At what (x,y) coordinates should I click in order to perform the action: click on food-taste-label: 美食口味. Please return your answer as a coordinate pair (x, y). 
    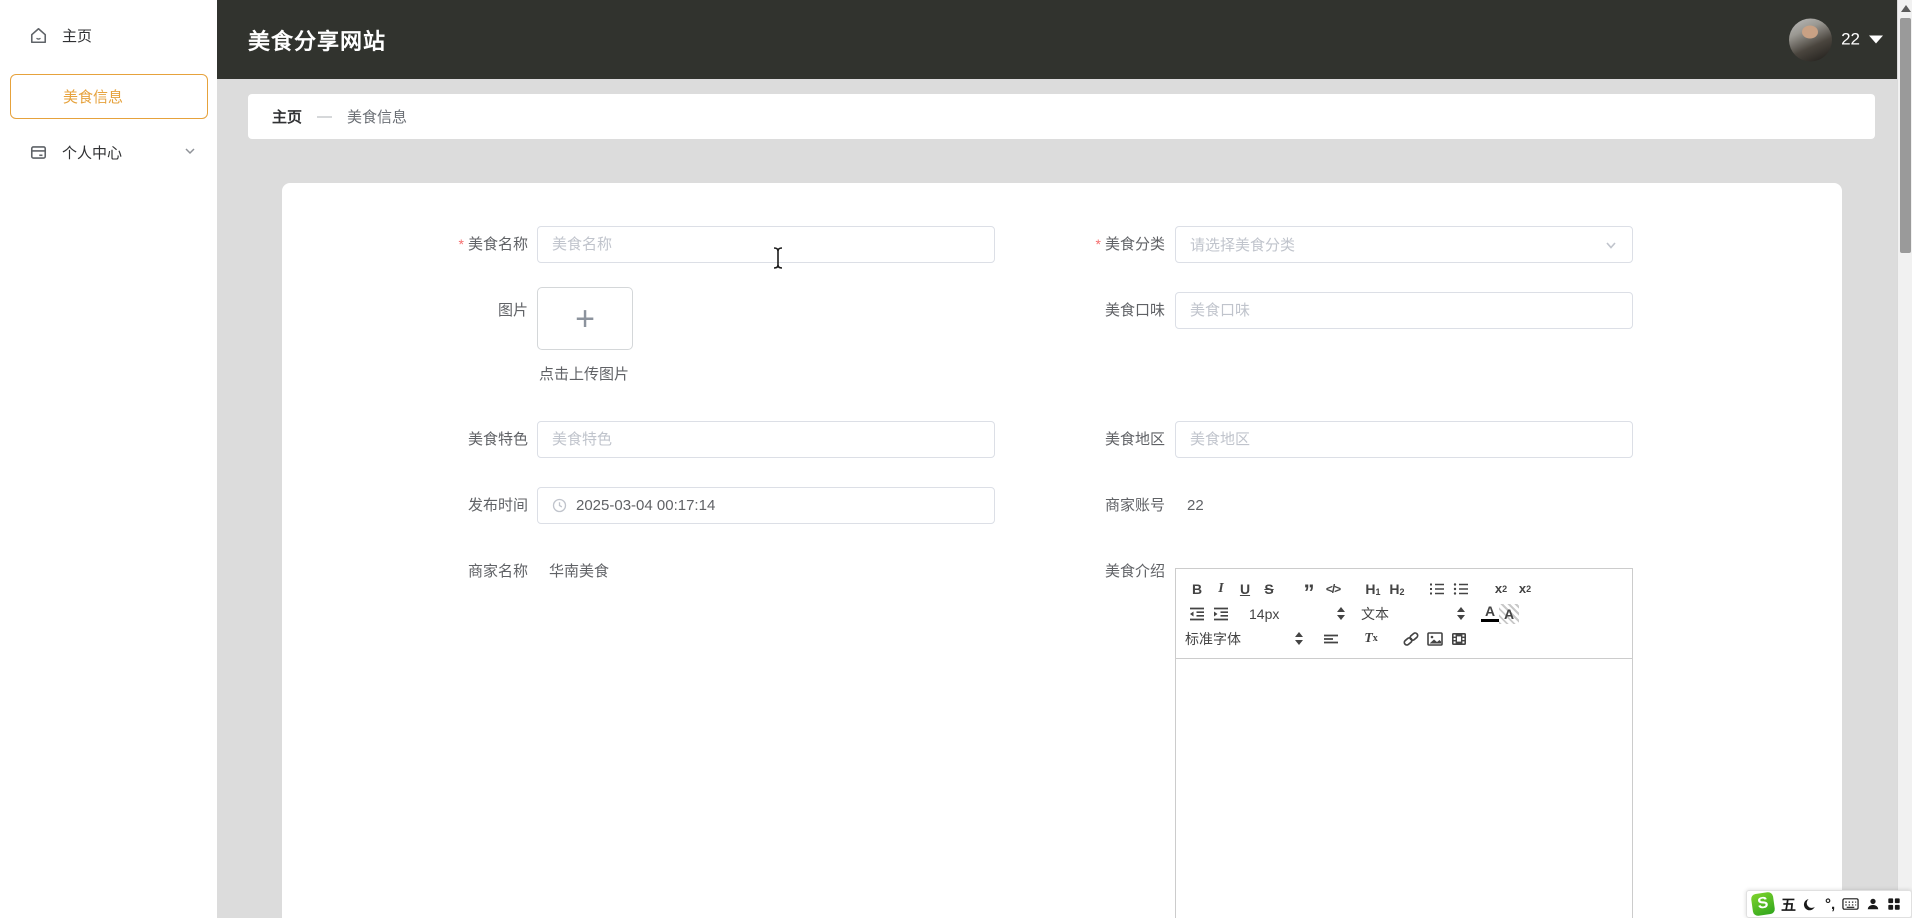
    Looking at the image, I should click on (1134, 310).